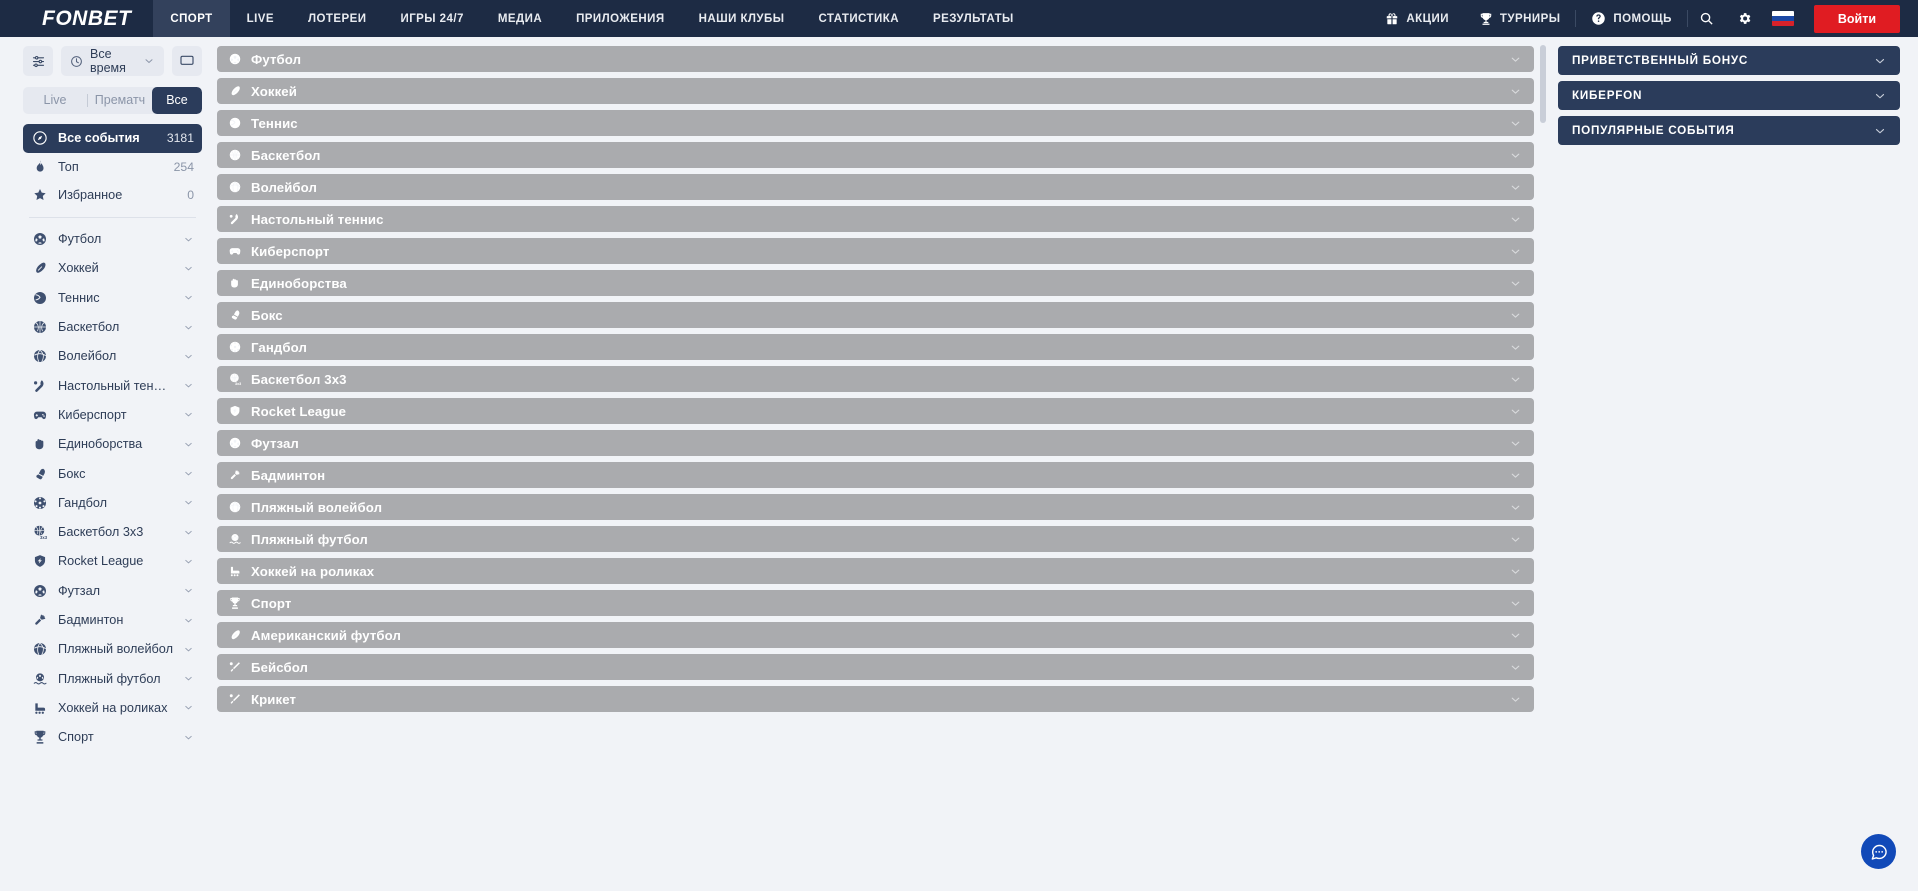 The height and width of the screenshot is (891, 1918). What do you see at coordinates (112, 531) in the screenshot?
I see `sidebar-sport-10: 3x3 Баскетбол 3х3` at bounding box center [112, 531].